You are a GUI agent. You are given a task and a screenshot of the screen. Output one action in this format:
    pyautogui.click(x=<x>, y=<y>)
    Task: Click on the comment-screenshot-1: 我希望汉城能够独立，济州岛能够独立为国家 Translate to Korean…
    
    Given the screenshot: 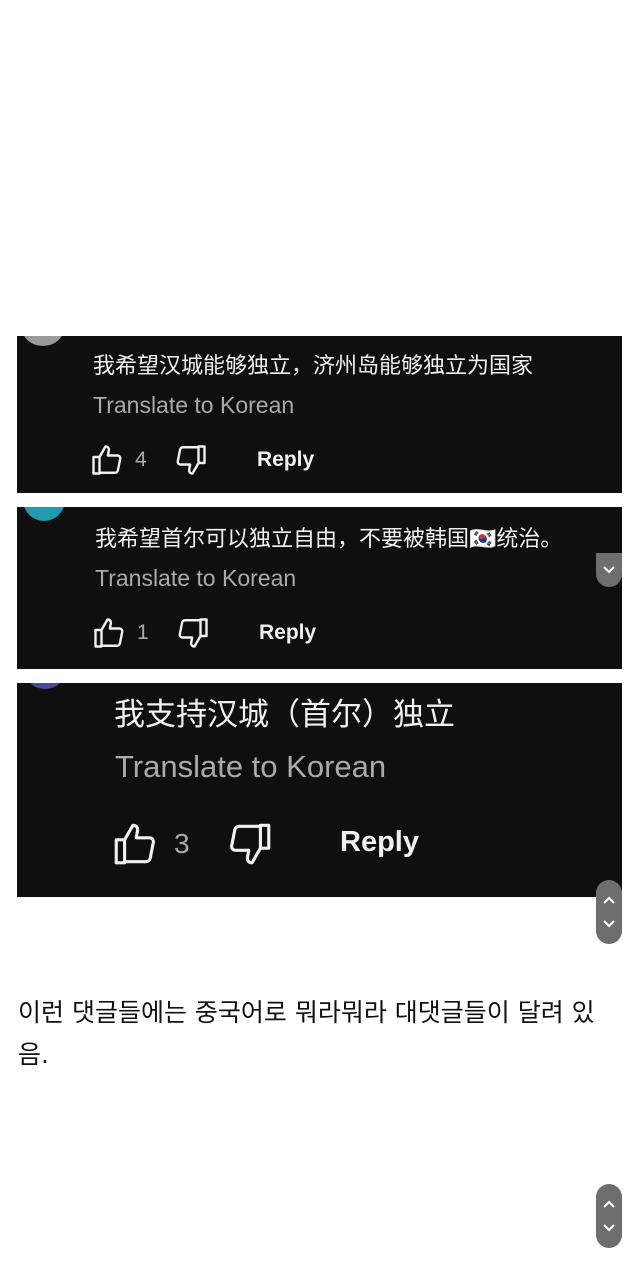 What is the action you would take?
    pyautogui.click(x=319, y=414)
    